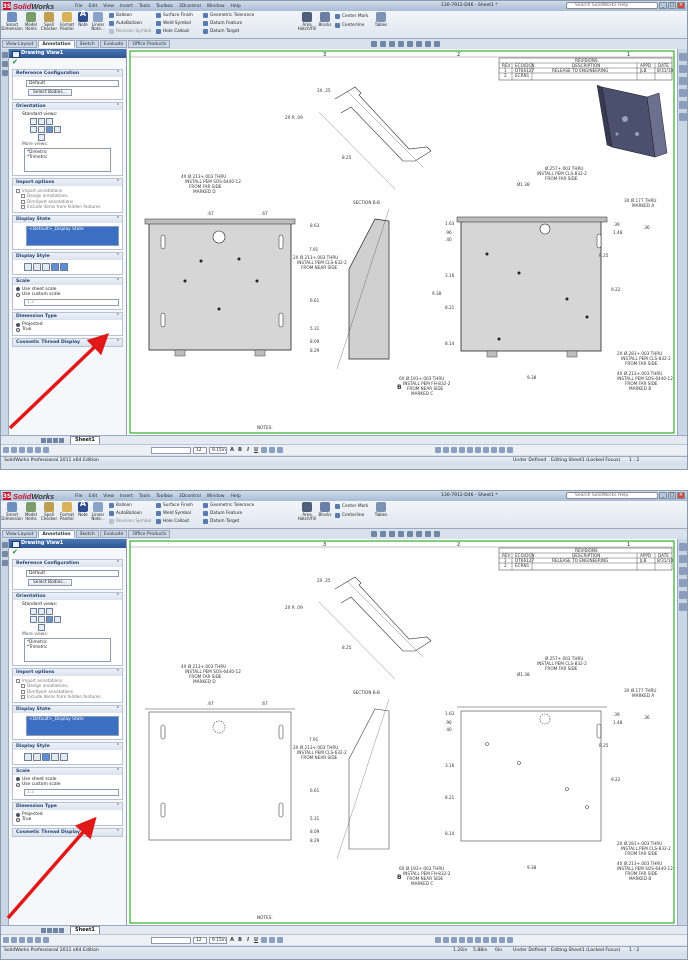  What do you see at coordinates (374, 534) in the screenshot?
I see `zoom-to-fit-icon` at bounding box center [374, 534].